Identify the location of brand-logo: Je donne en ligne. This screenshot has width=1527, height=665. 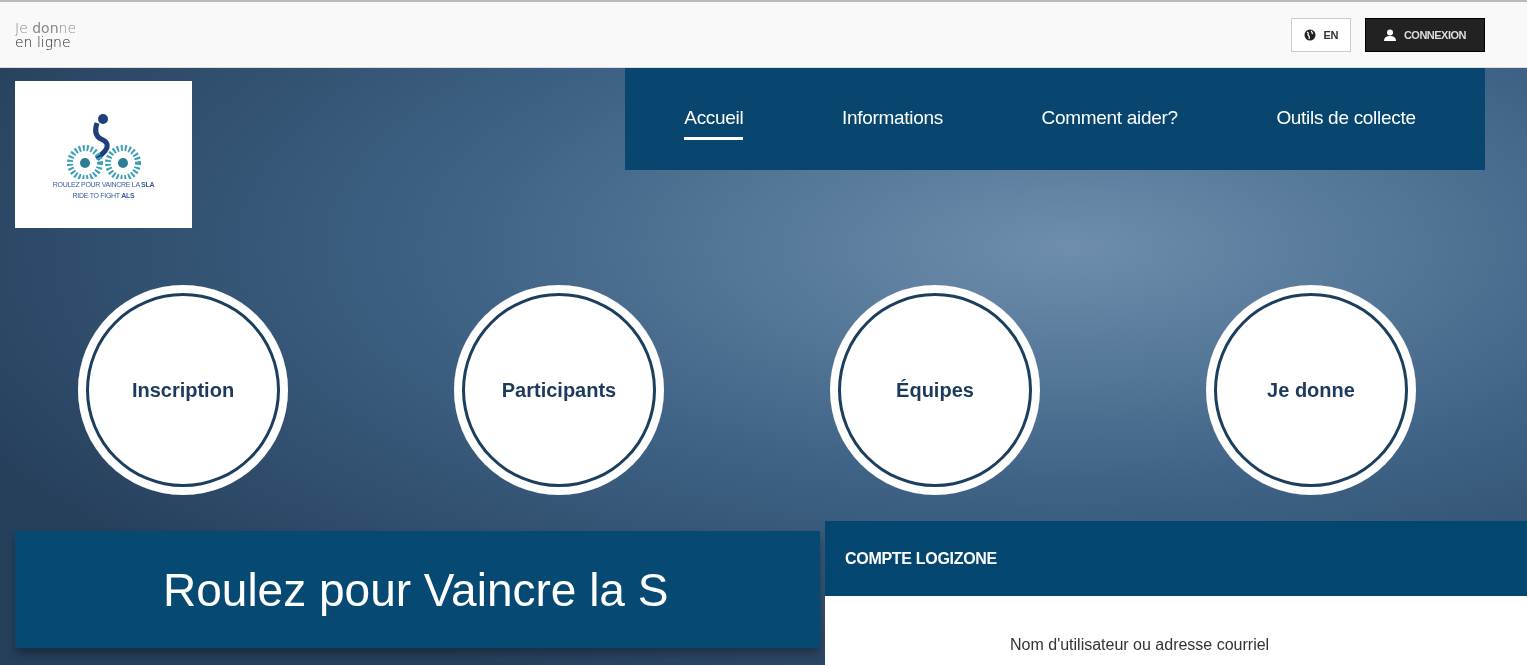
(46, 34).